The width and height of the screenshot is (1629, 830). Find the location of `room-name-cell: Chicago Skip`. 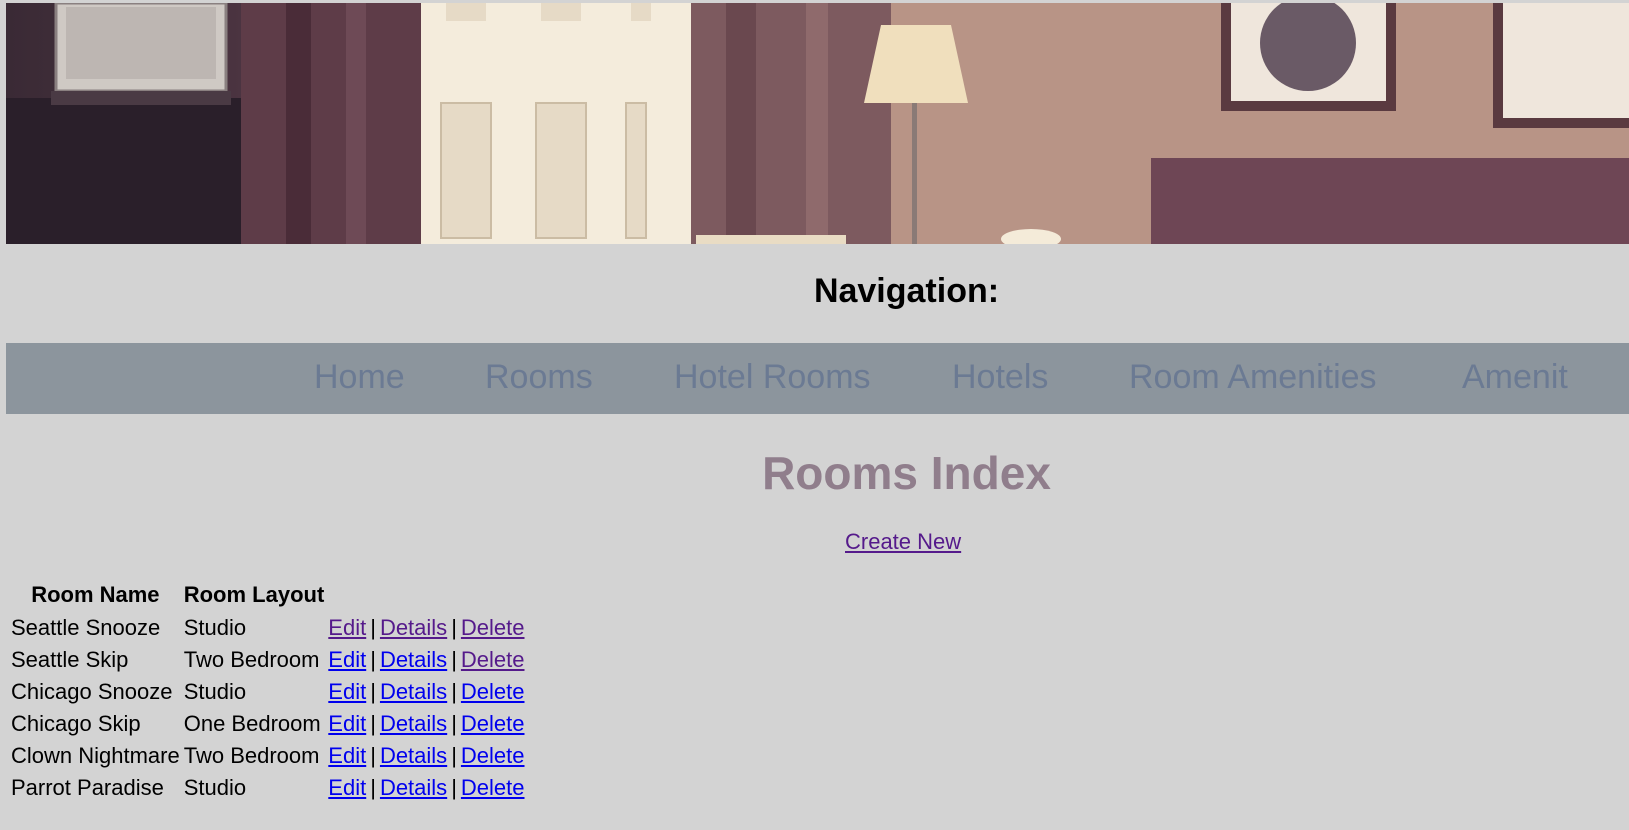

room-name-cell: Chicago Skip is located at coordinates (76, 723).